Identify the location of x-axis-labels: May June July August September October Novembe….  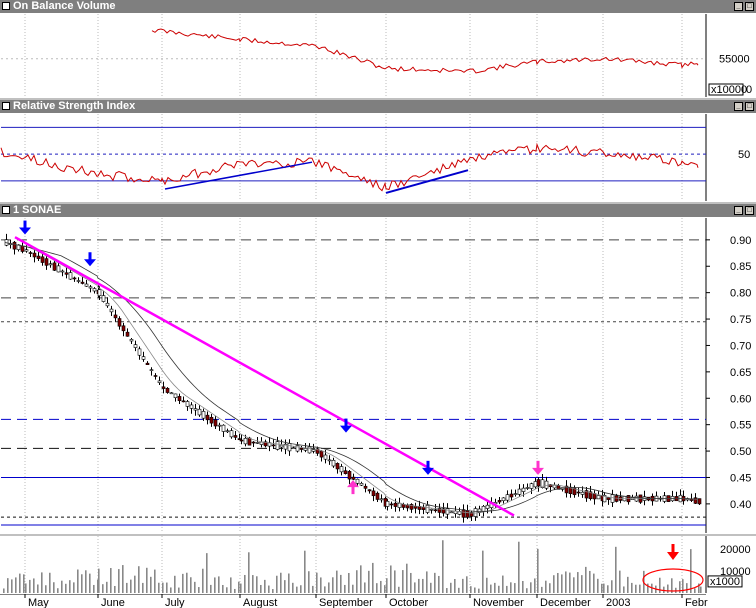
(354, 601).